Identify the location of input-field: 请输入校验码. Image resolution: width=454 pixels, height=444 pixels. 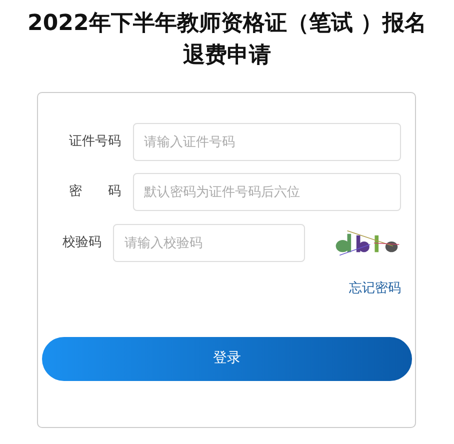
(209, 243).